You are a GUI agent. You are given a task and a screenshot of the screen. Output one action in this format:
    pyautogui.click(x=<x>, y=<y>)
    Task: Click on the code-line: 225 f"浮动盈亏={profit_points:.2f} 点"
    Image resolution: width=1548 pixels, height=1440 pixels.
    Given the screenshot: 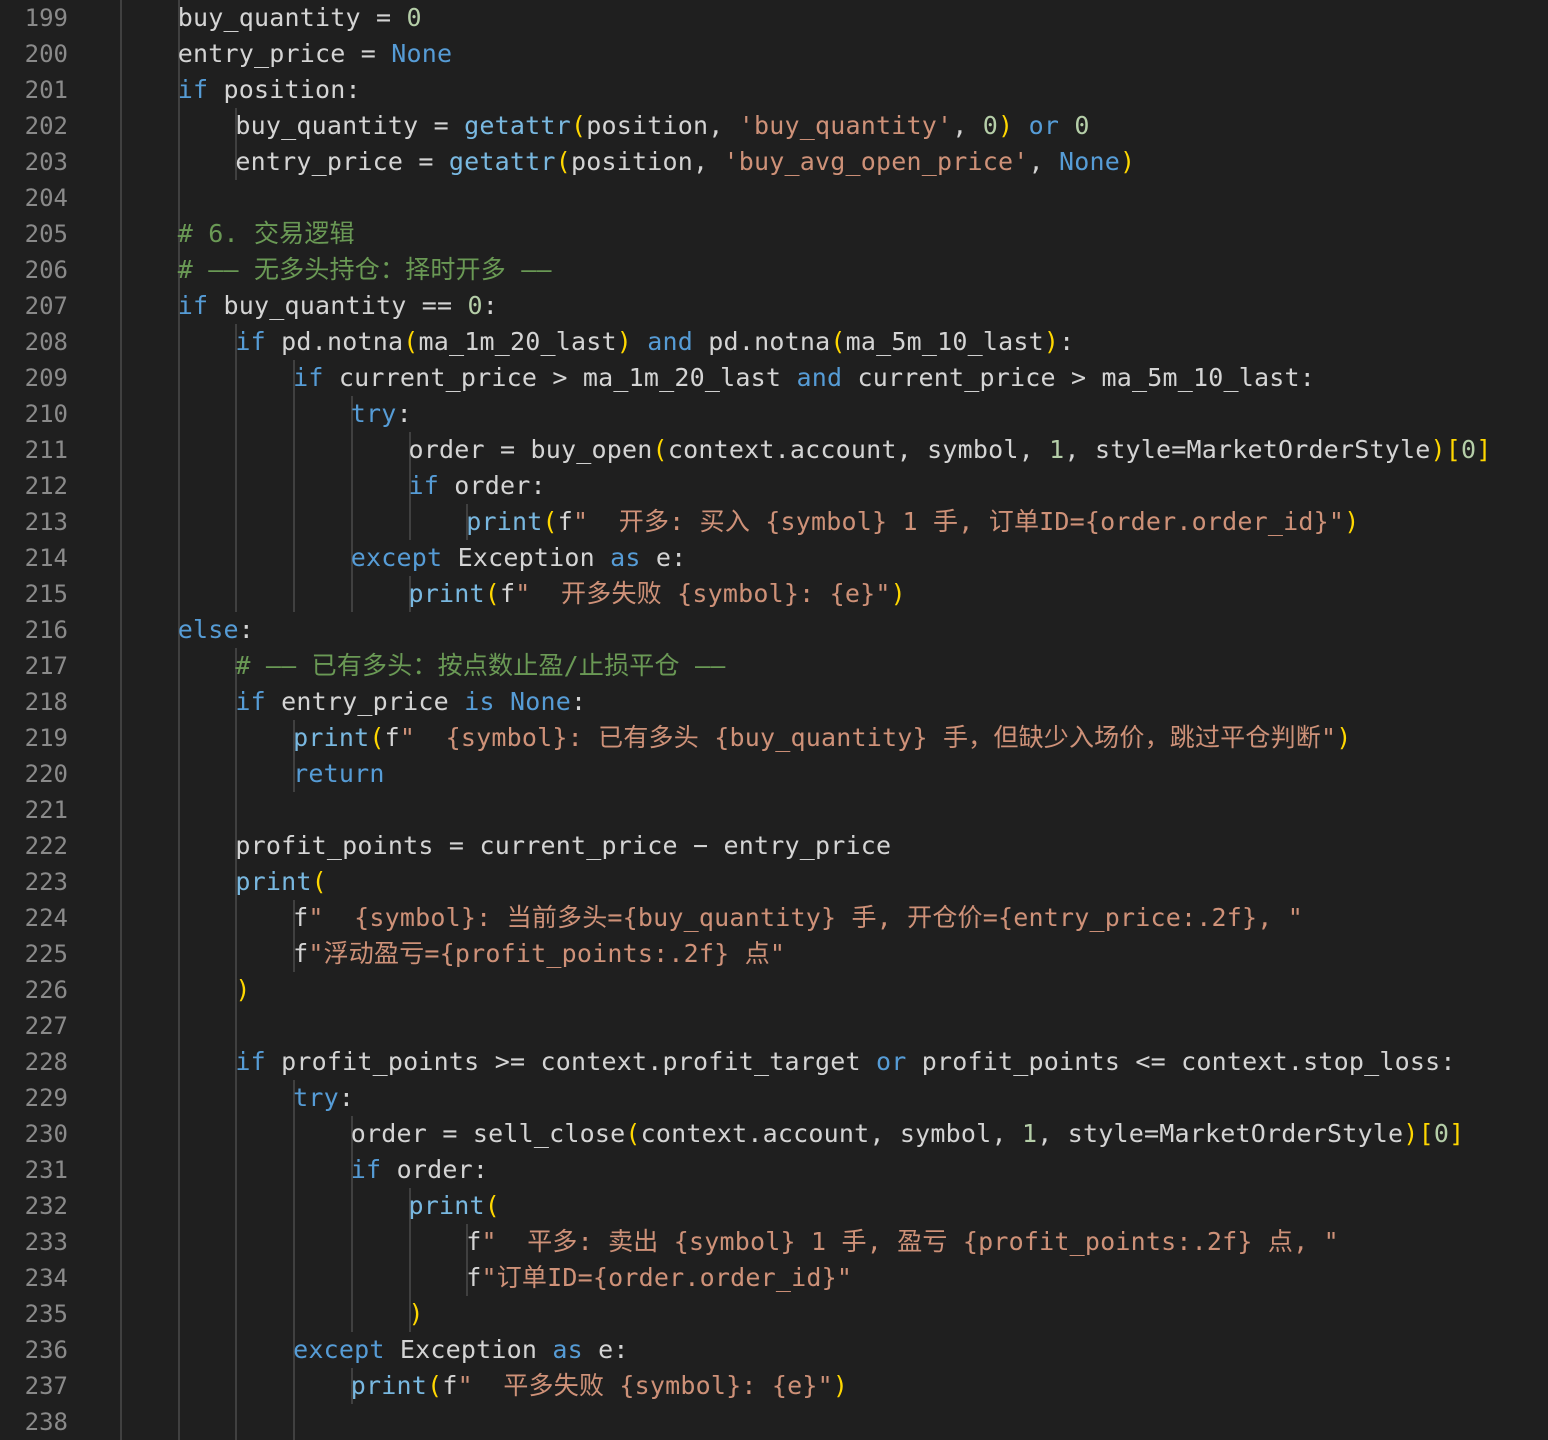 What is the action you would take?
    pyautogui.click(x=774, y=954)
    